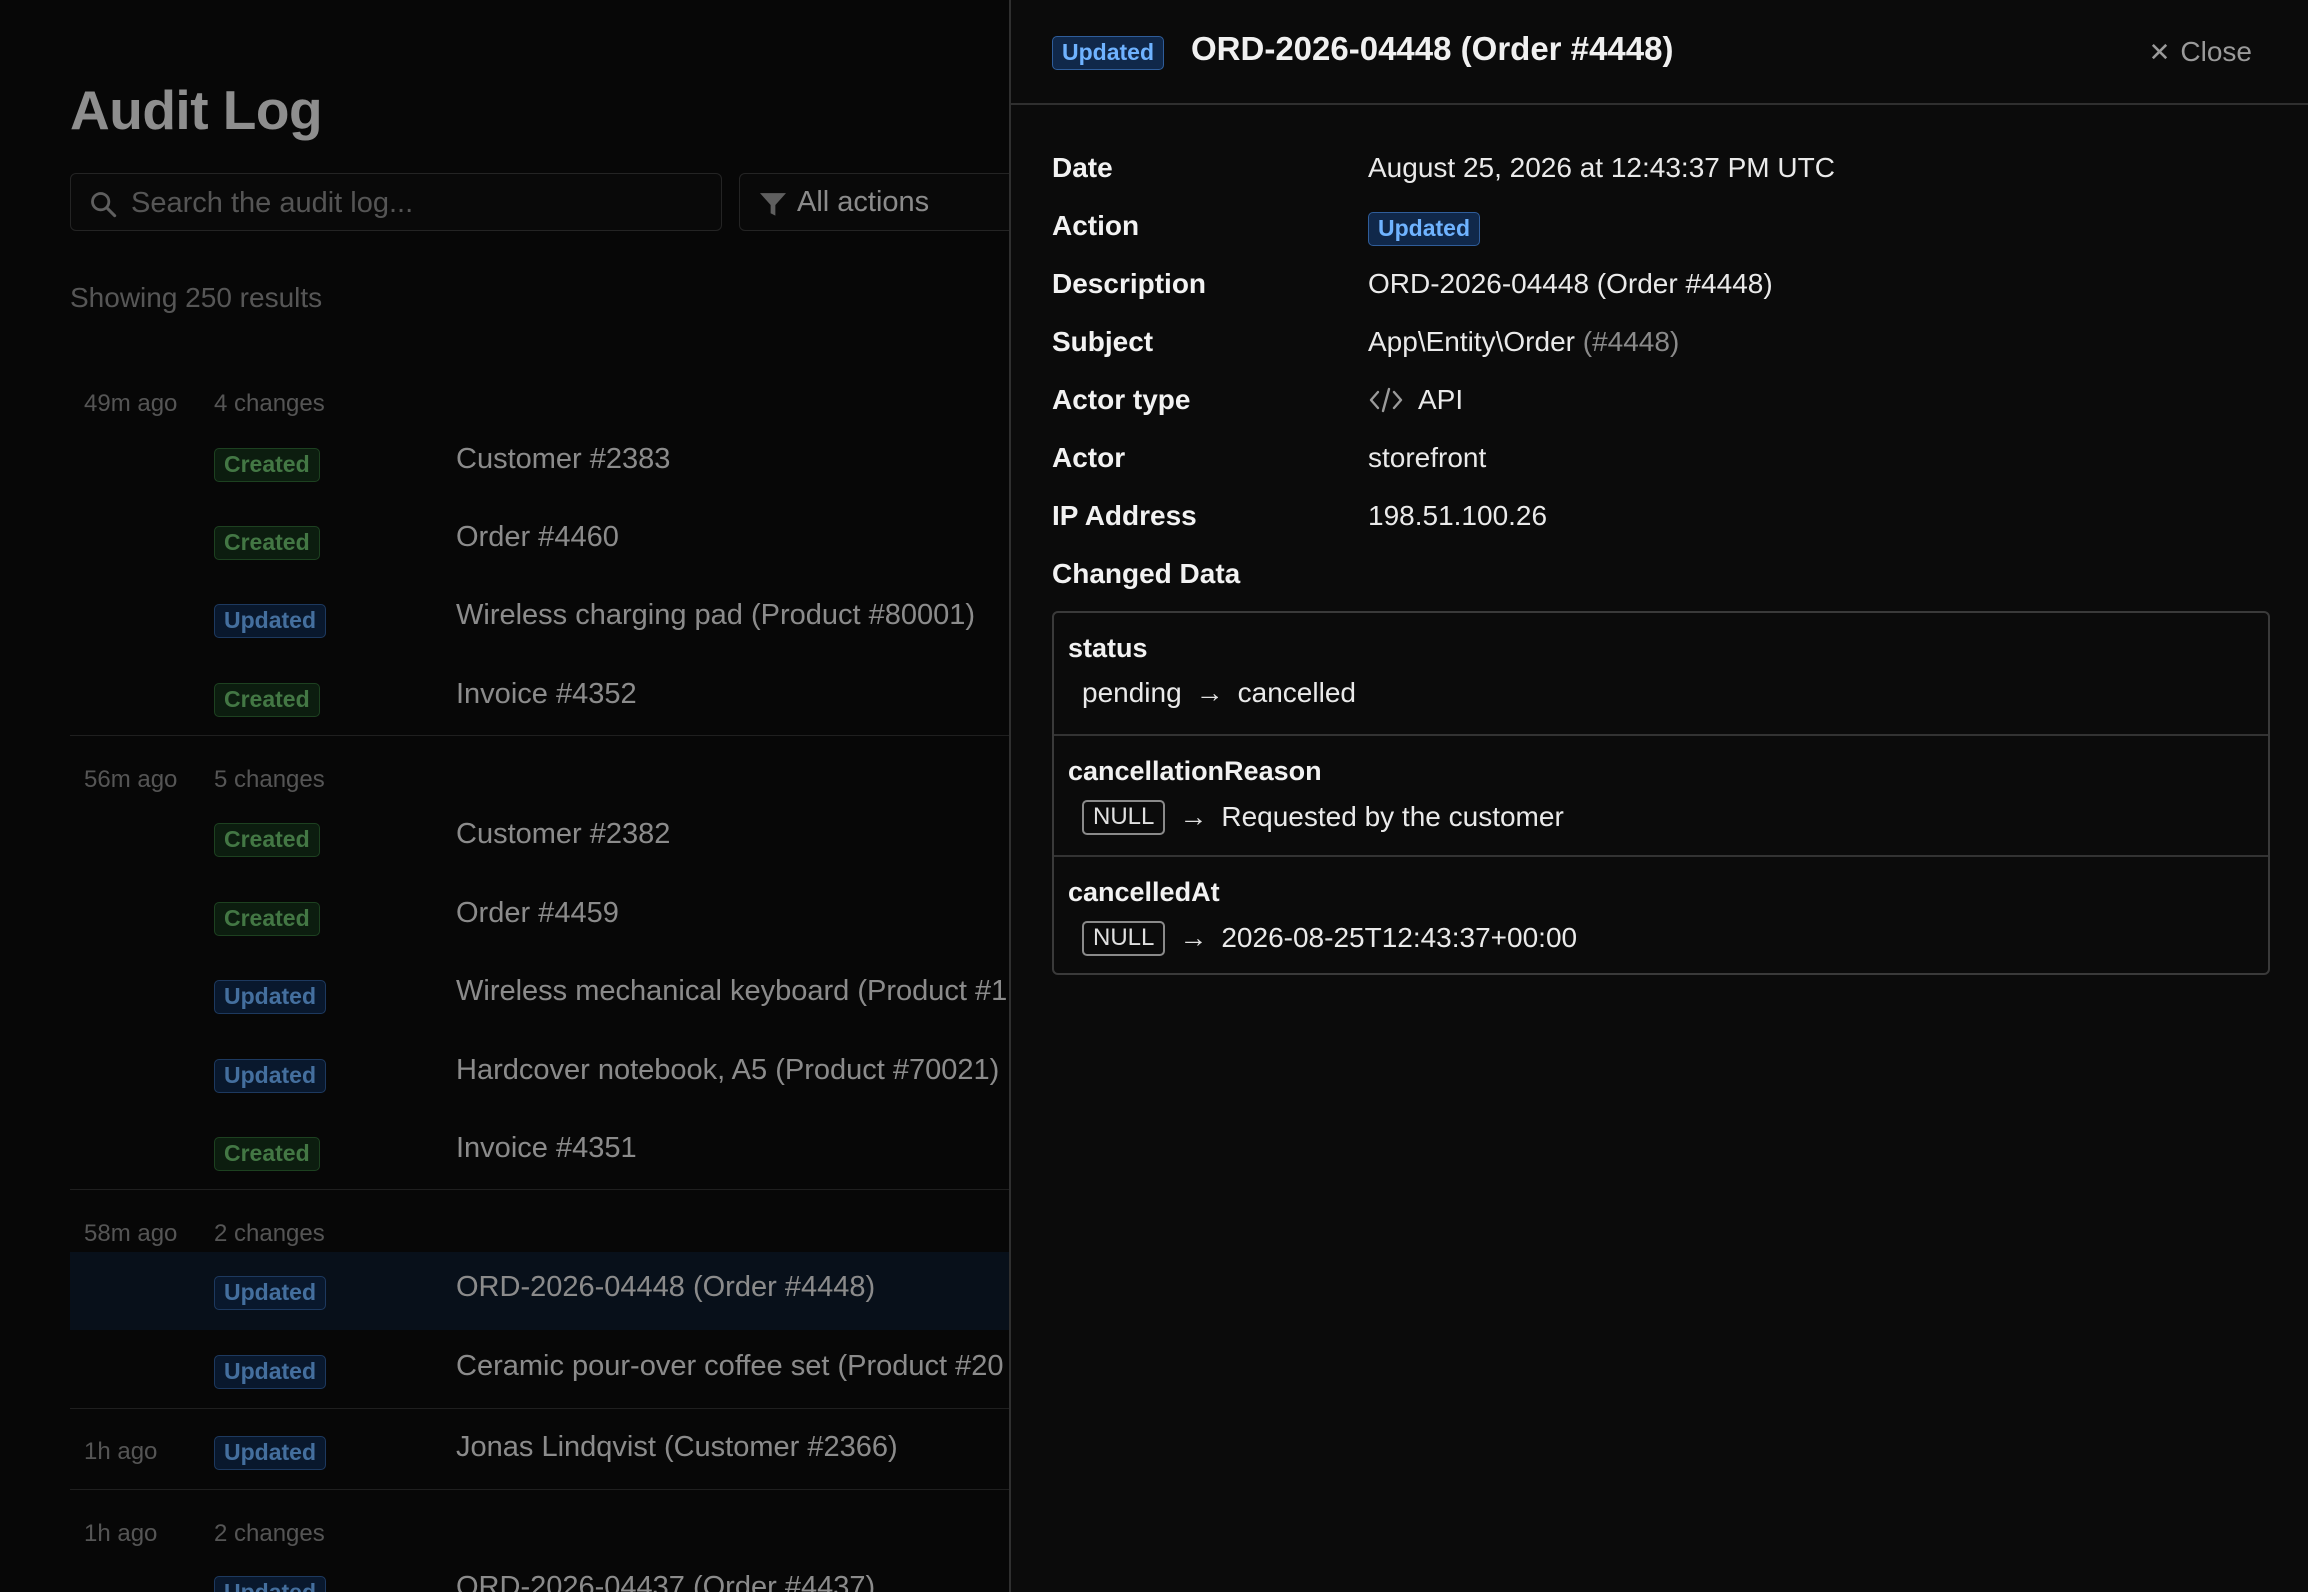 The image size is (2308, 1592). Describe the element at coordinates (104, 205) in the screenshot. I see `search-icon` at that location.